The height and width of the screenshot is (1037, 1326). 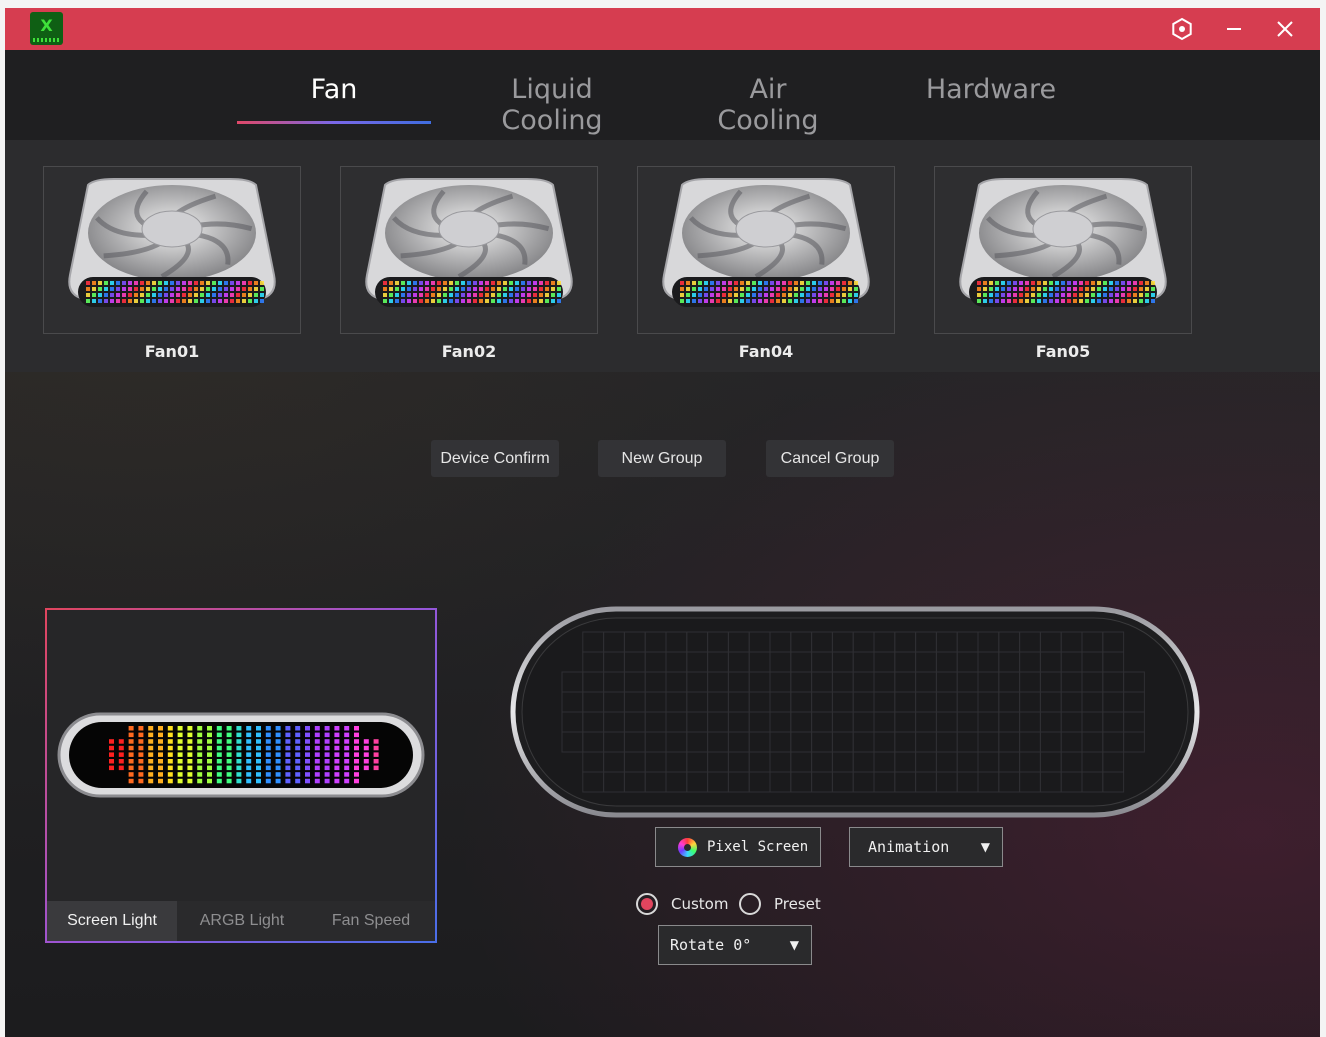 What do you see at coordinates (469, 351) in the screenshot?
I see `device-label: Fan02` at bounding box center [469, 351].